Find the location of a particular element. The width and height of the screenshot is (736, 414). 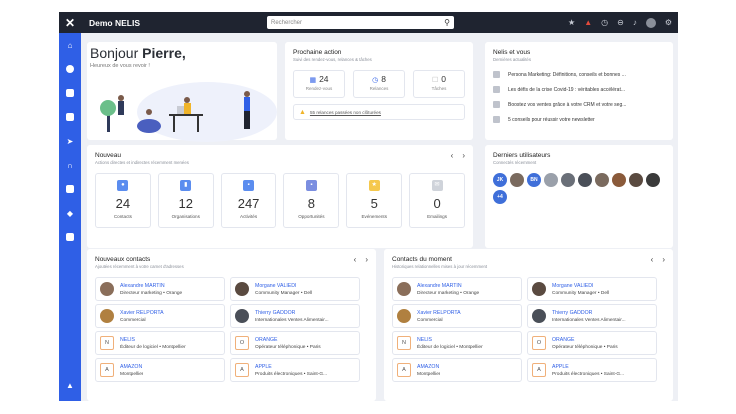

home-icon: ⌂ is located at coordinates (70, 45).